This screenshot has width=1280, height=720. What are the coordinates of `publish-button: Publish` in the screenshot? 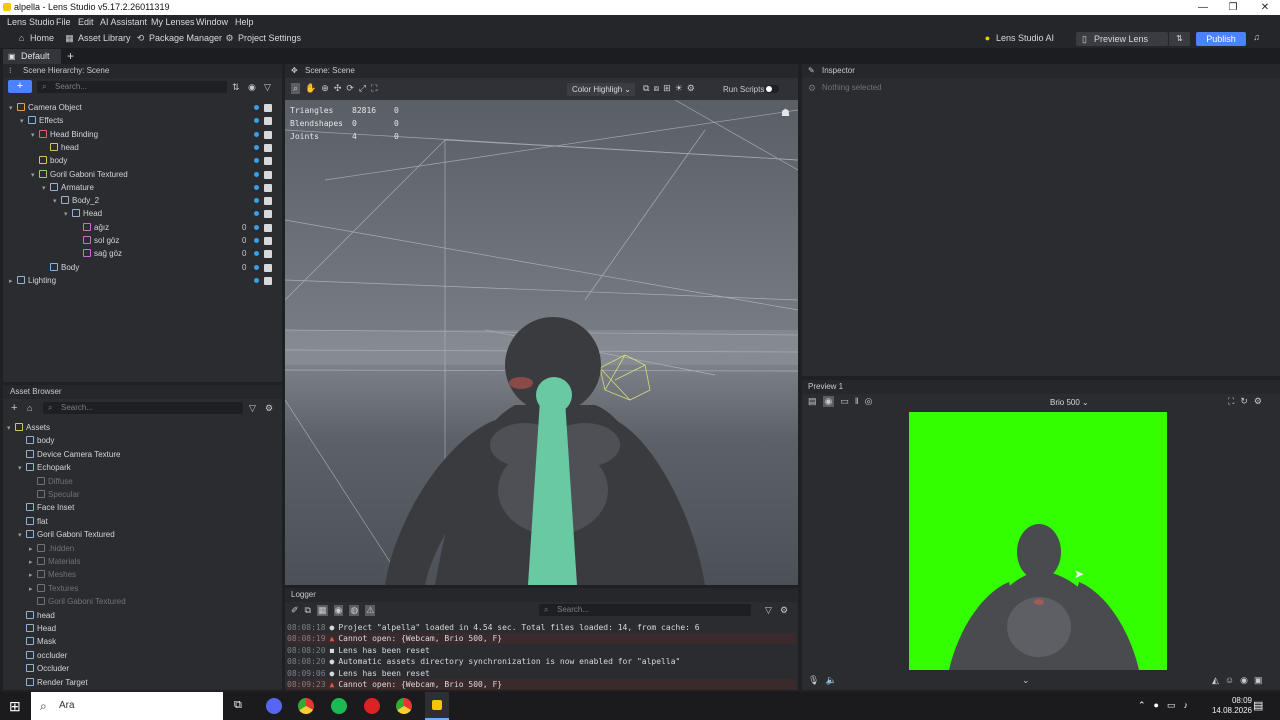 It's located at (1221, 39).